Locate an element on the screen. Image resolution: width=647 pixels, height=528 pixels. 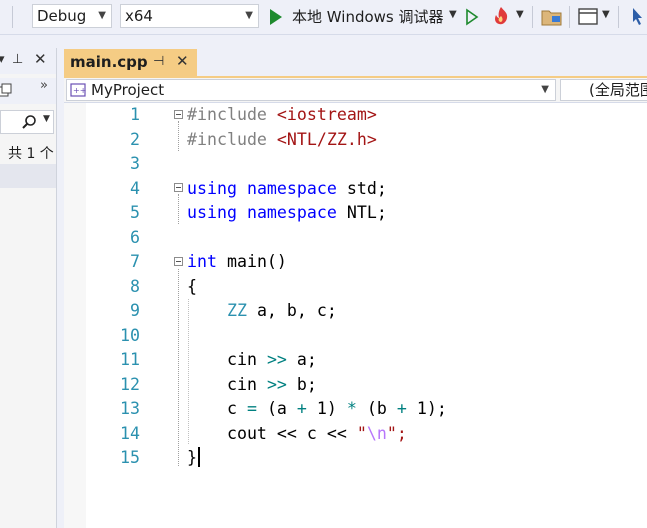
code-line: 6 is located at coordinates (355, 238).